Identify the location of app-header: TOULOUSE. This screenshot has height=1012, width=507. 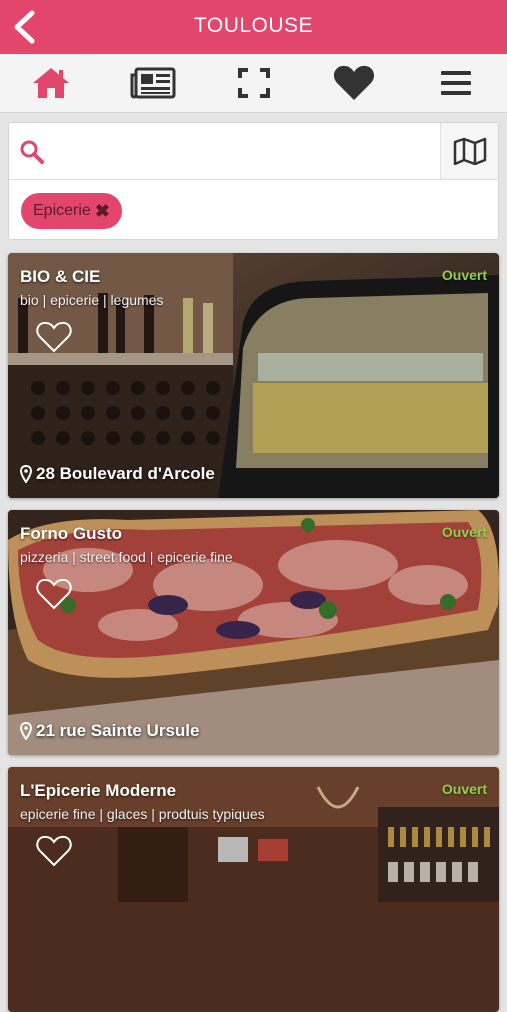
(253, 27).